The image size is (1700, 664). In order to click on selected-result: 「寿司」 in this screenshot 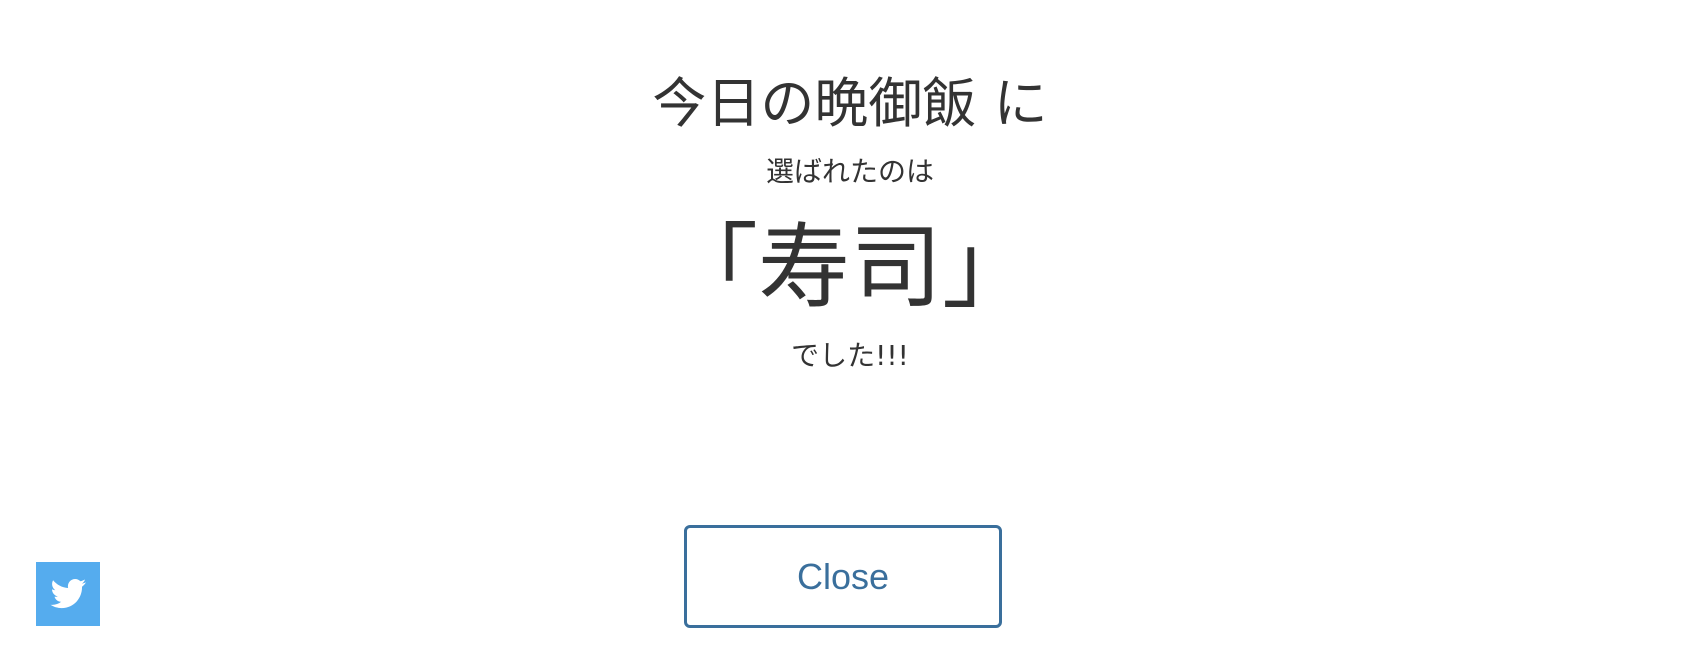, I will do `click(849, 267)`.